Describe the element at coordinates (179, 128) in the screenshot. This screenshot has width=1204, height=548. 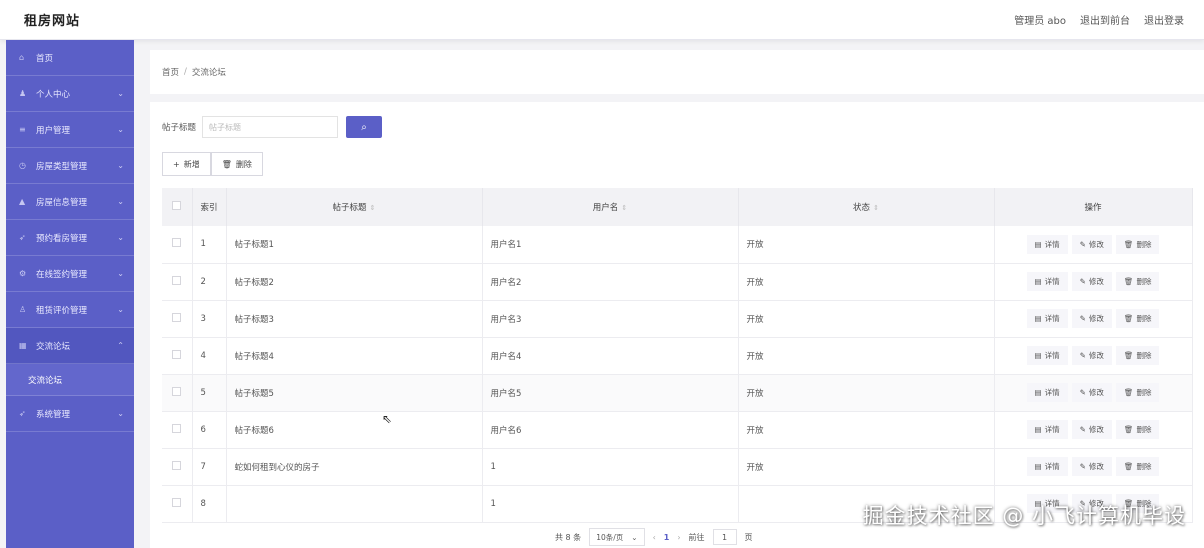
I see `search-label: 帖子标题` at that location.